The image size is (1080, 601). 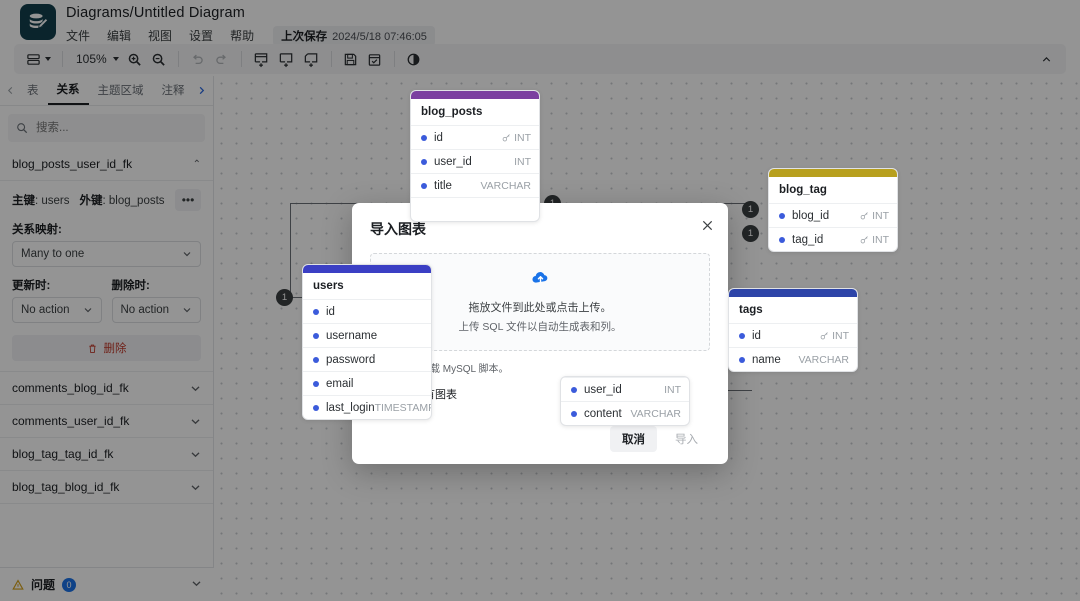 I want to click on table-field: username, so click(x=367, y=335).